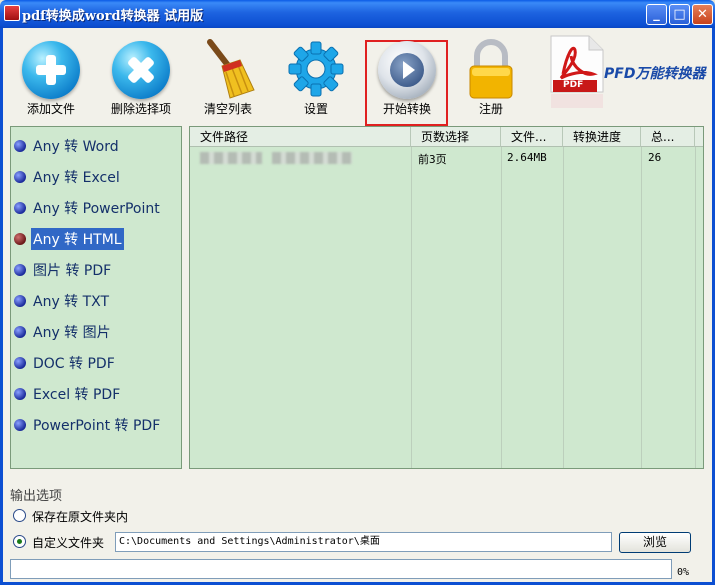  Describe the element at coordinates (140, 109) in the screenshot. I see `remove-selected-label: 删除选择项` at that location.